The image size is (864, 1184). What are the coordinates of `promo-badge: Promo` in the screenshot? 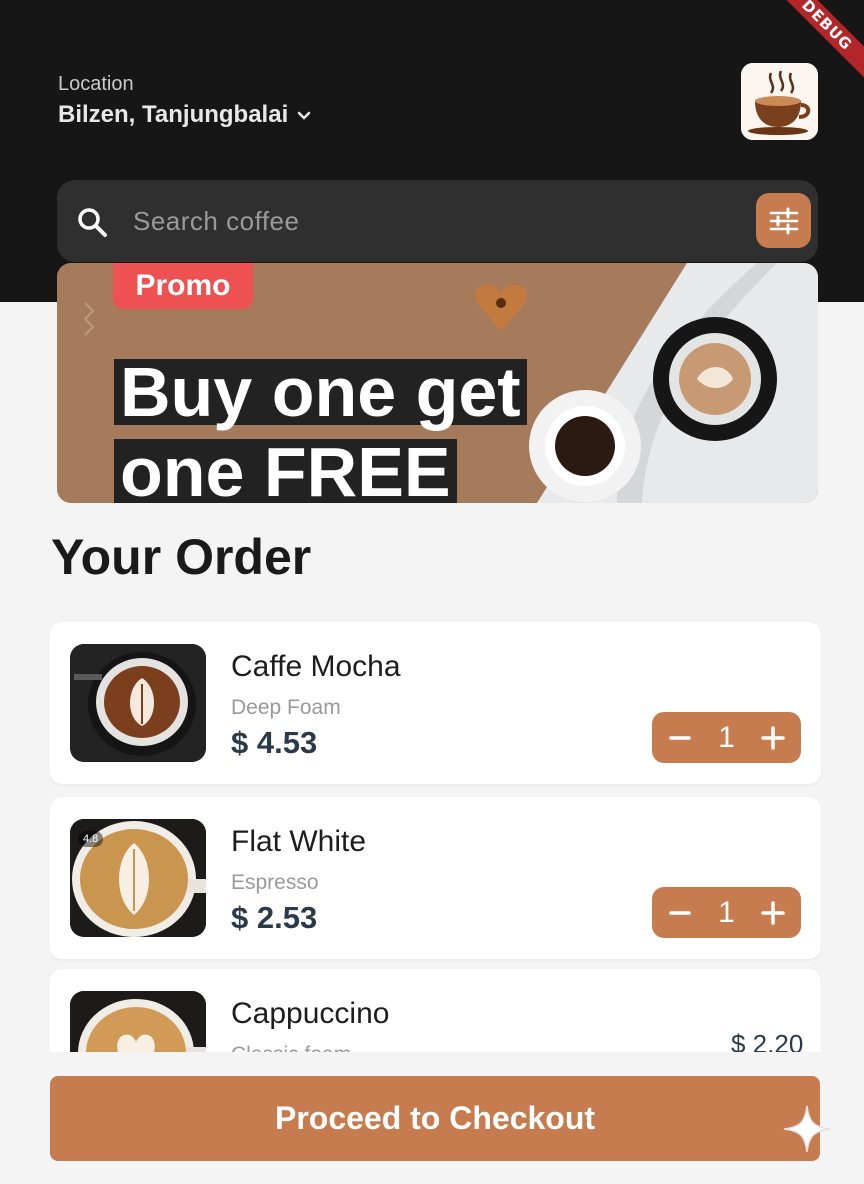 It's located at (183, 286).